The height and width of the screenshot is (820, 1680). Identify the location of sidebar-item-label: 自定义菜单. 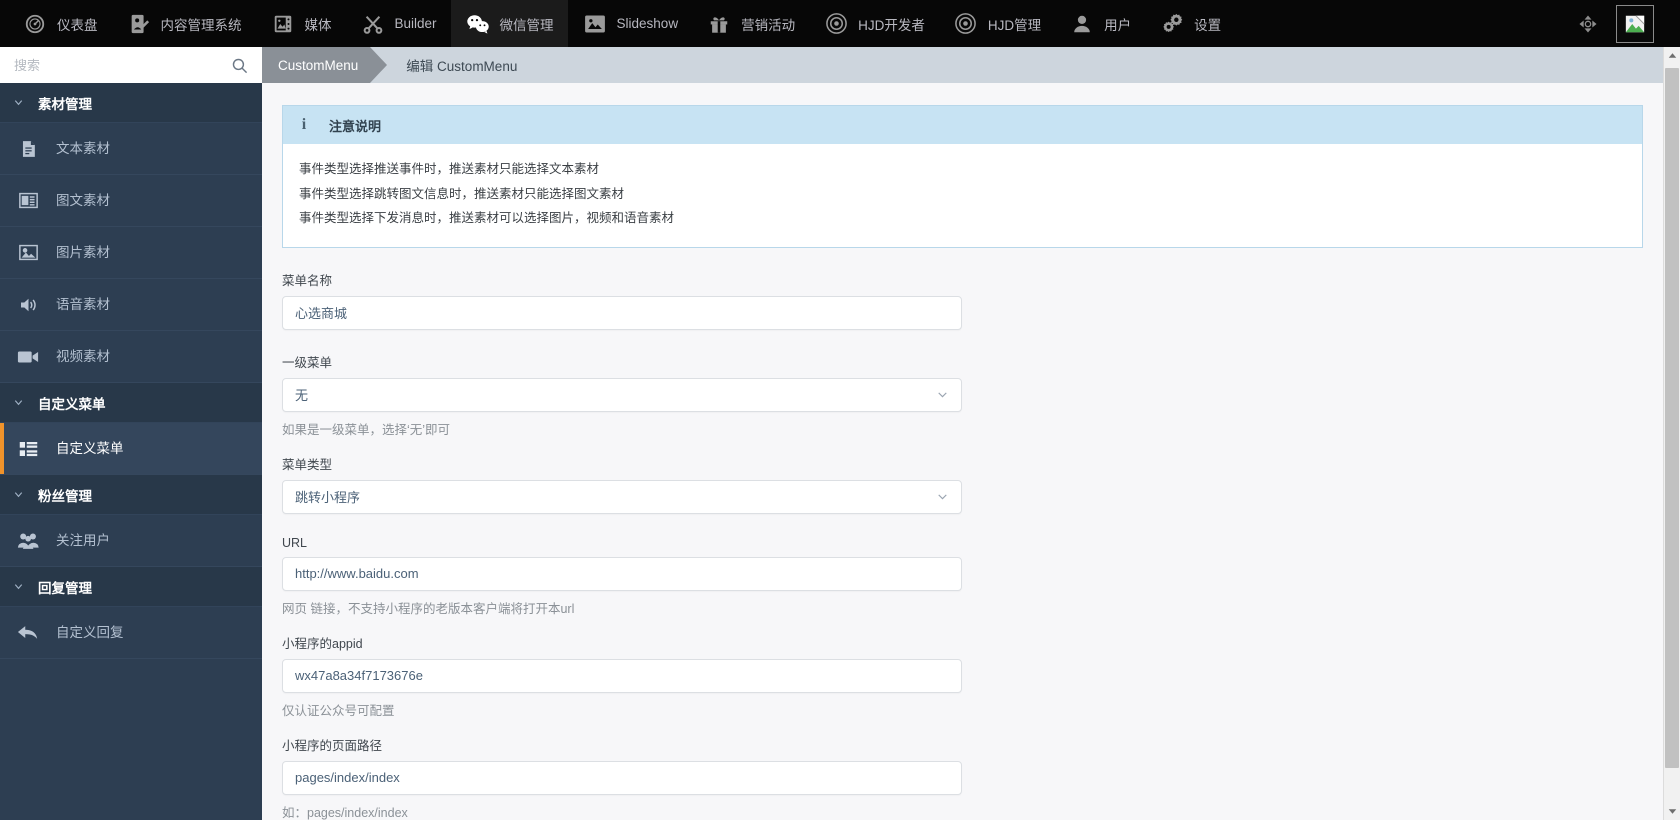
(90, 448).